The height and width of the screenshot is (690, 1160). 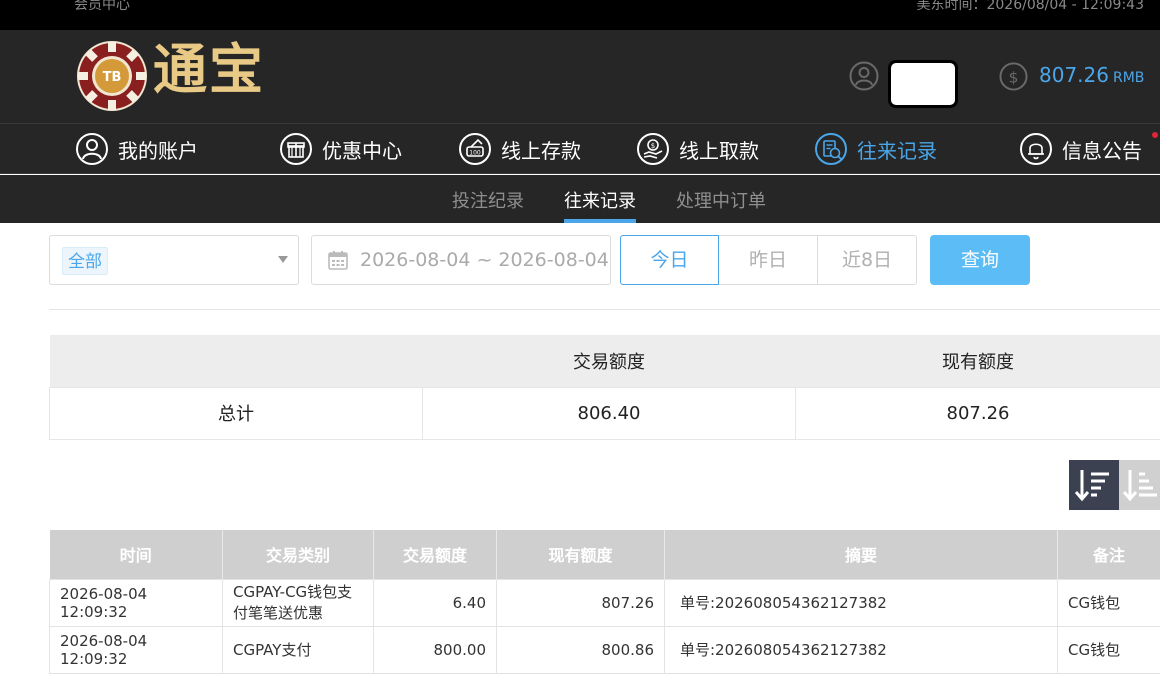 What do you see at coordinates (721, 200) in the screenshot?
I see `subtab-pending-orders: 处理中订单` at bounding box center [721, 200].